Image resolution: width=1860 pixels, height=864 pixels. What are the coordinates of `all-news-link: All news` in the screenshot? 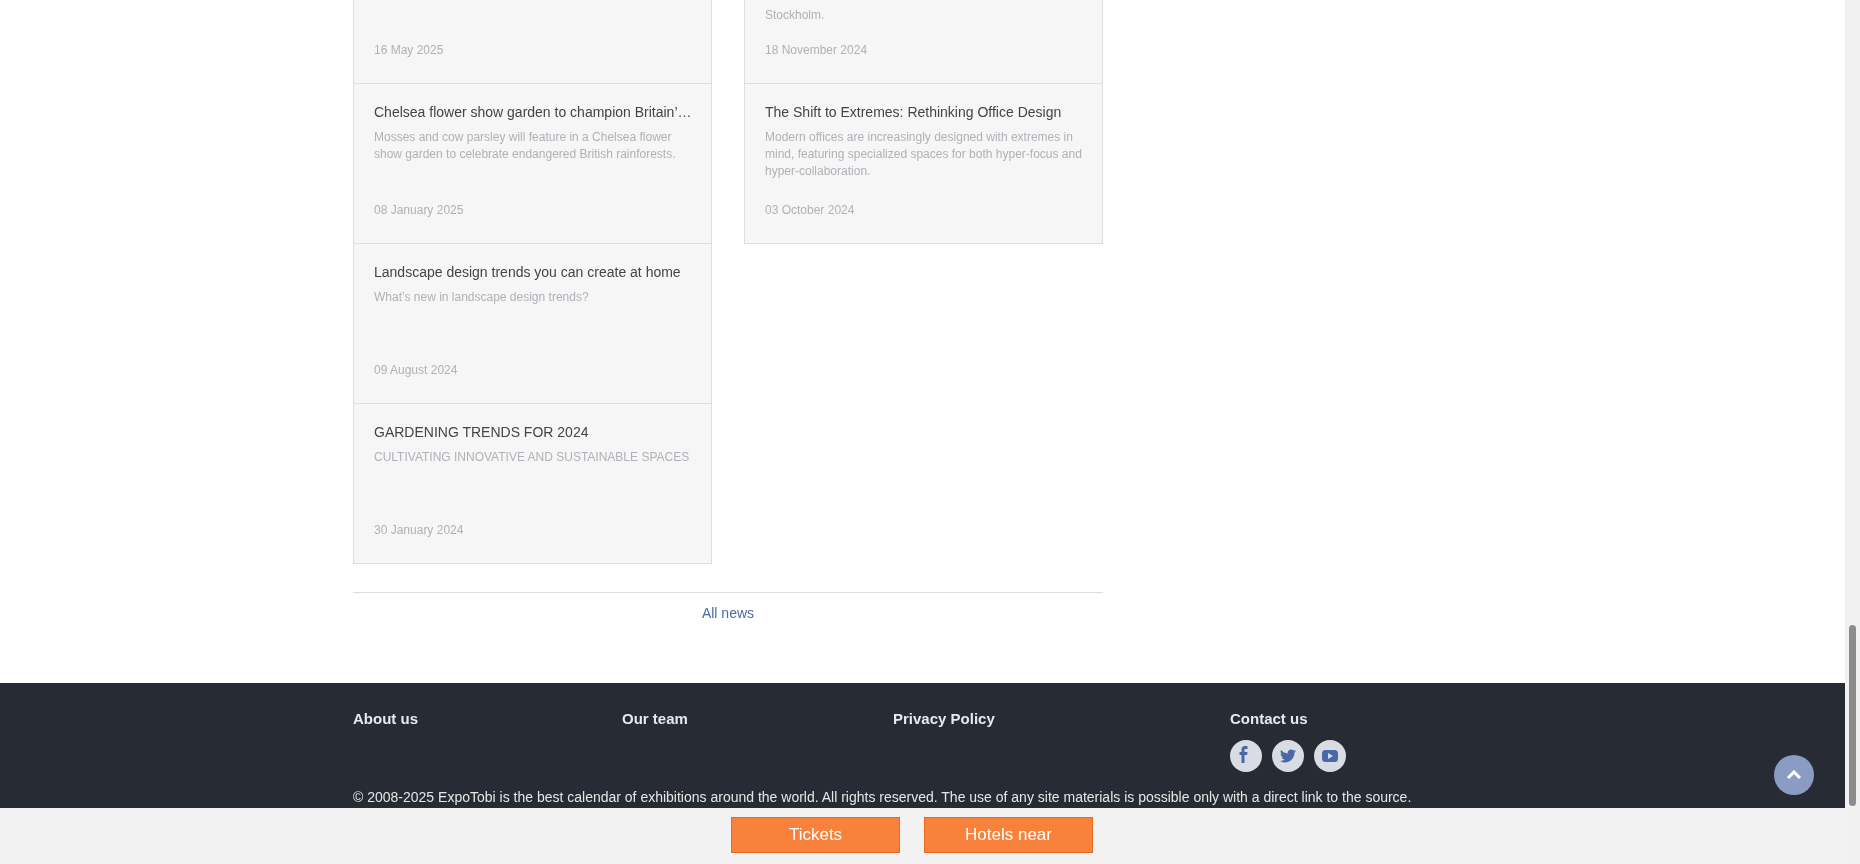 It's located at (728, 613).